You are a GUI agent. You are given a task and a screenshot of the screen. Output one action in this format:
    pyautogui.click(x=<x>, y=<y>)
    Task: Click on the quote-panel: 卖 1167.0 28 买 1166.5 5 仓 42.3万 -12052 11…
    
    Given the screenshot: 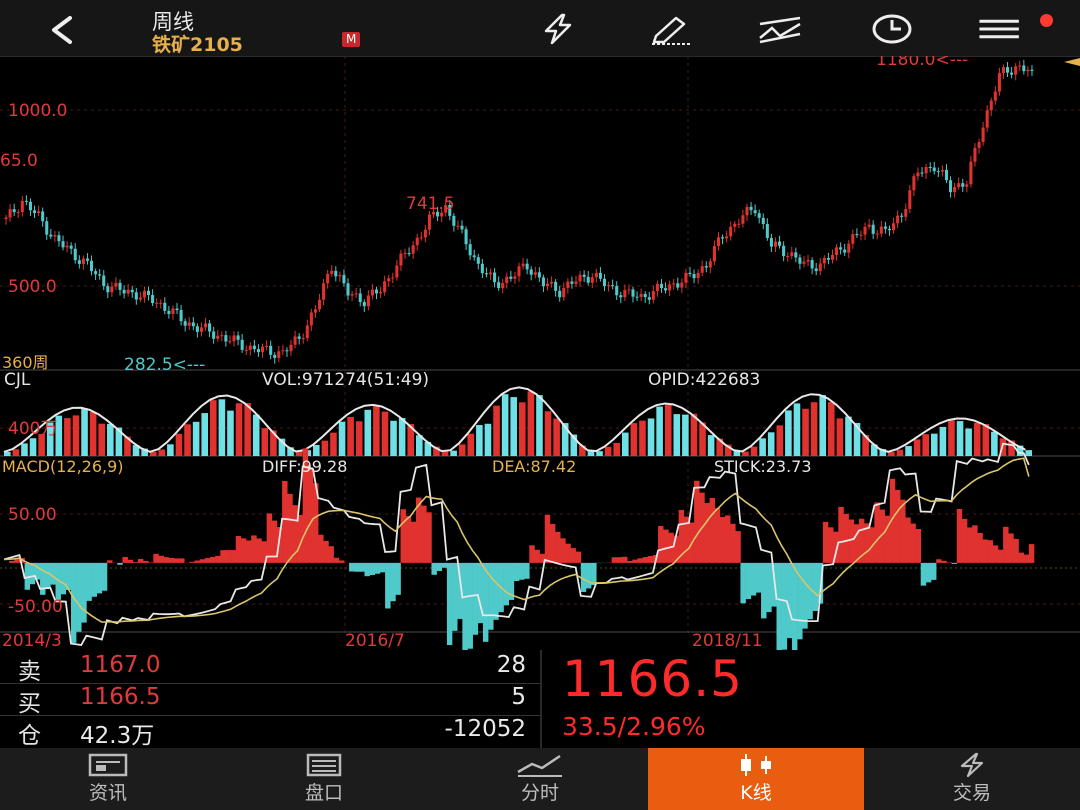 What is the action you would take?
    pyautogui.click(x=540, y=699)
    